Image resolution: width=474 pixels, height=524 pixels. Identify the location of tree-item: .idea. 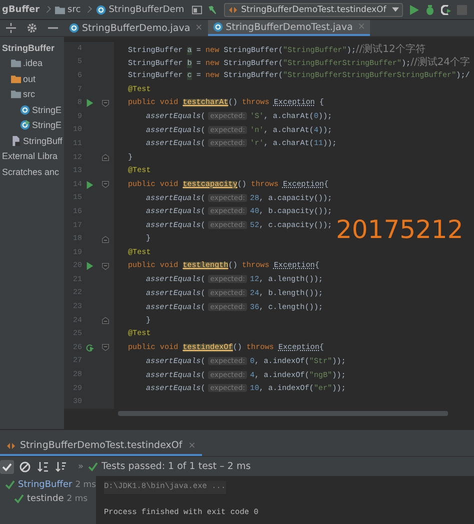
(33, 63).